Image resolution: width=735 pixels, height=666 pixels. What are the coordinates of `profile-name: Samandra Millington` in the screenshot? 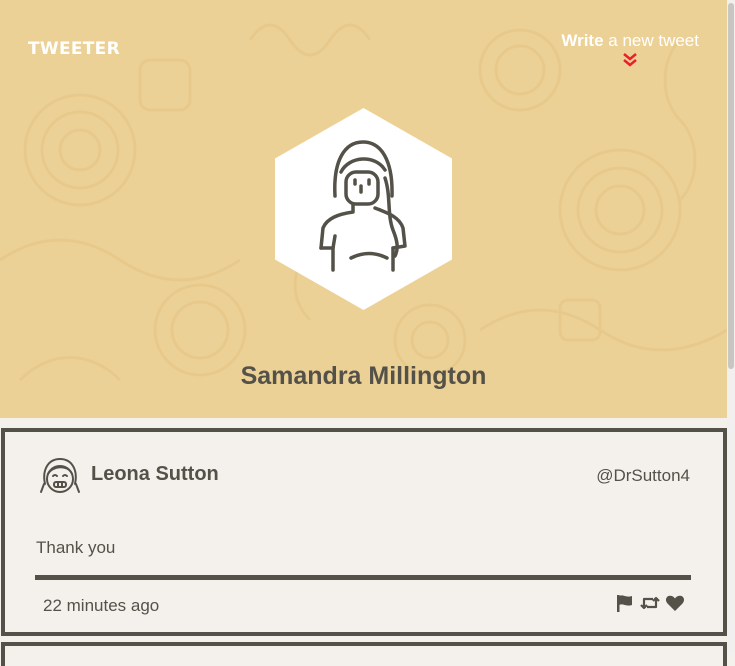 It's located at (363, 376).